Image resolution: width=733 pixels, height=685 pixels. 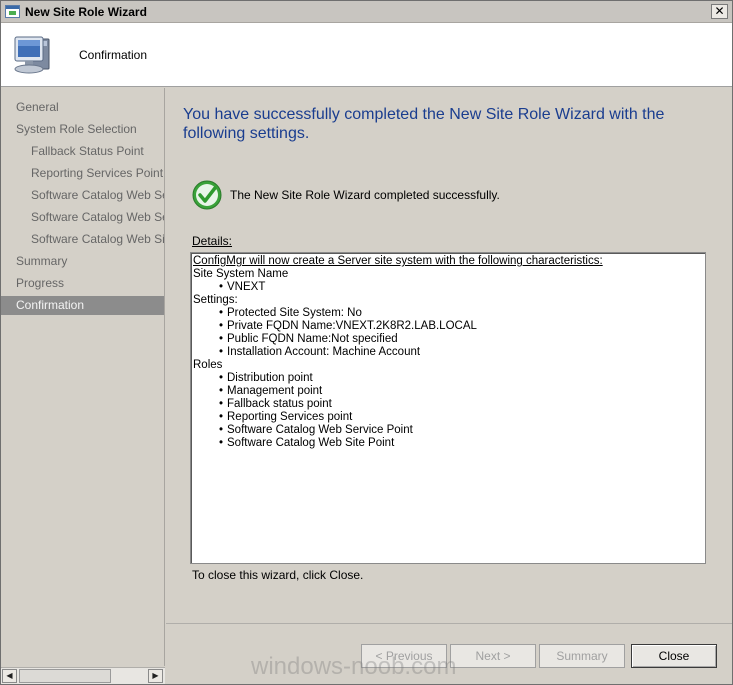 I want to click on nav-item-software-catalog-web-service: Software Catalog Web Ser, so click(x=82, y=195).